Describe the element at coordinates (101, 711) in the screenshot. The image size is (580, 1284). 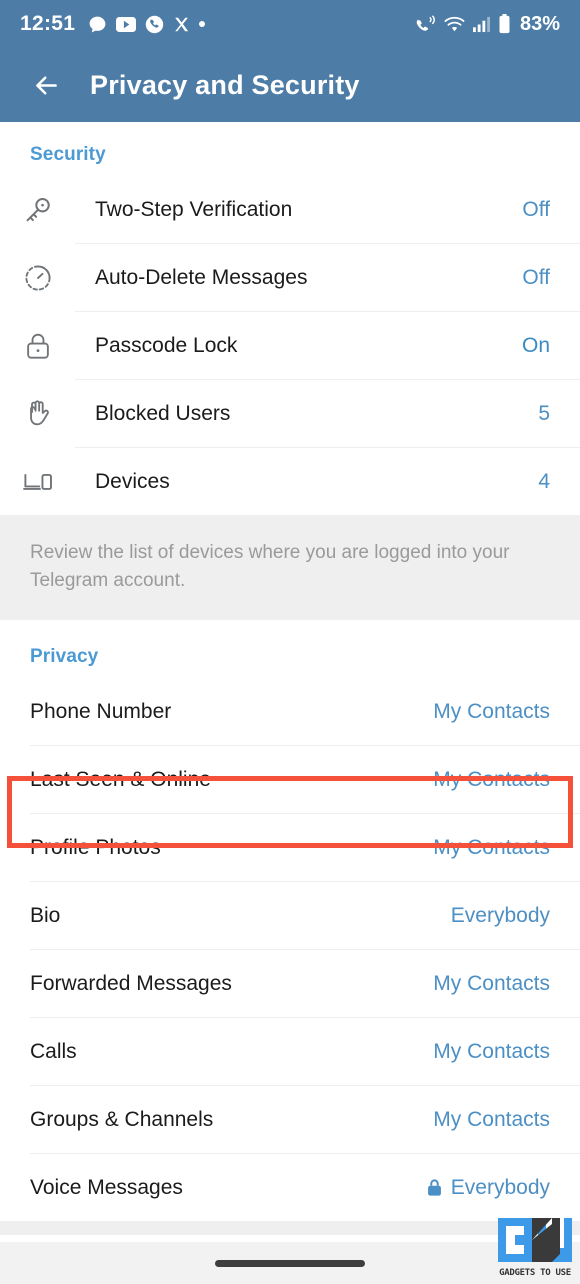
I see `row-label: Phone Number` at that location.